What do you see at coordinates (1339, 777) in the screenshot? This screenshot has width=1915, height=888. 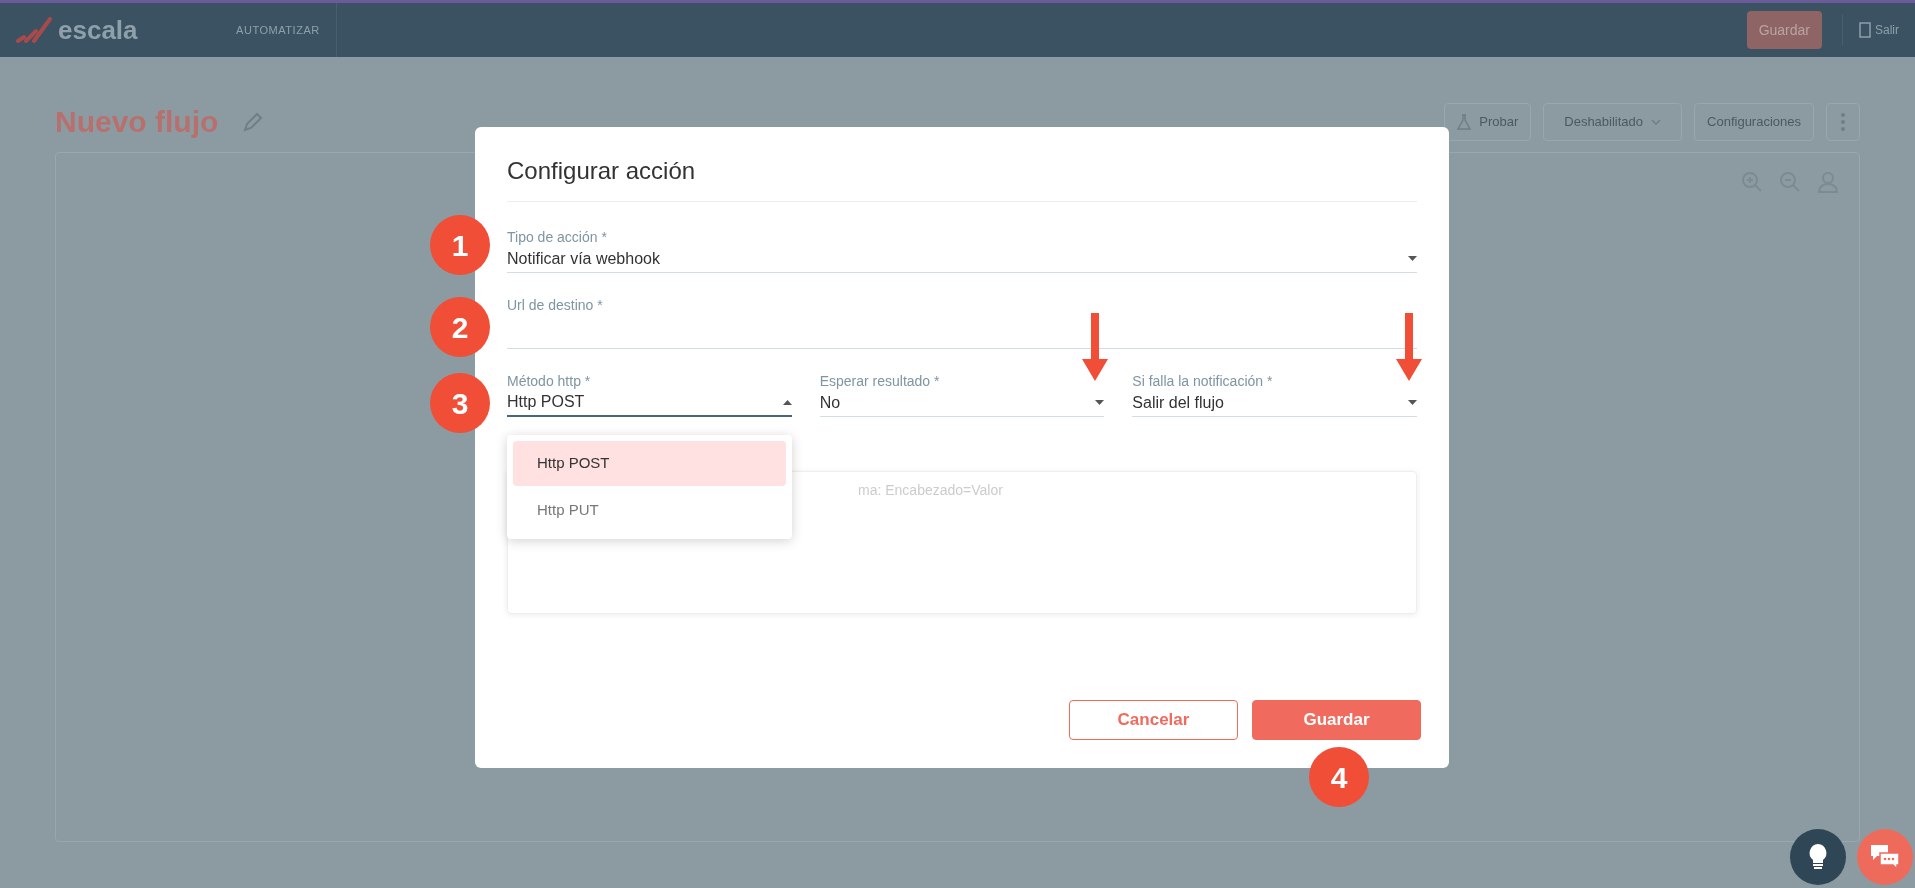 I see `step-number-badge: 4` at bounding box center [1339, 777].